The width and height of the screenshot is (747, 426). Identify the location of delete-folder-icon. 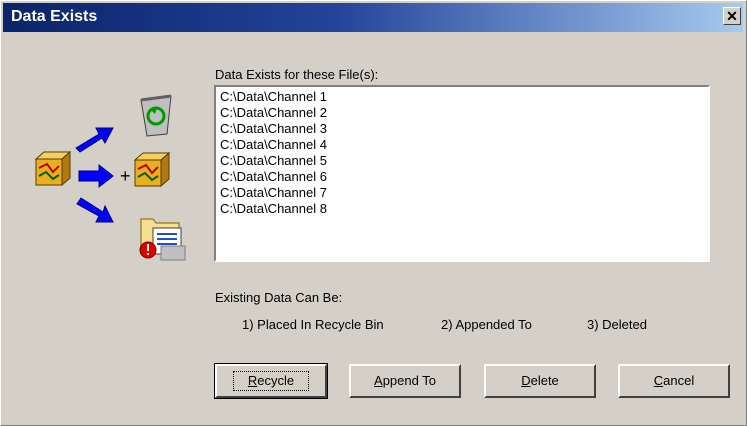
(162, 239).